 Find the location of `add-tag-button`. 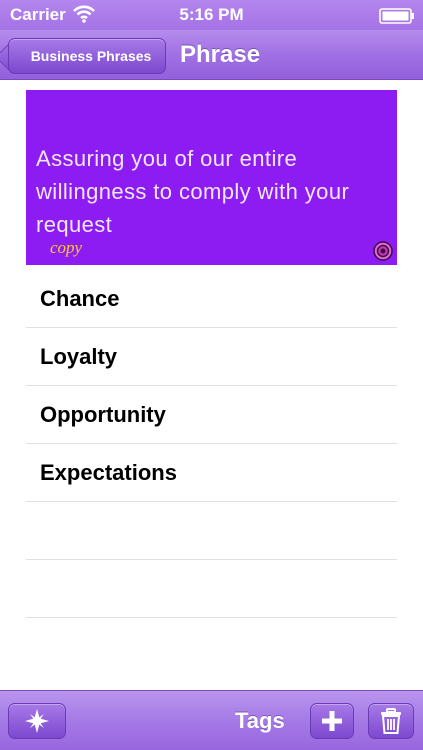

add-tag-button is located at coordinates (332, 721).